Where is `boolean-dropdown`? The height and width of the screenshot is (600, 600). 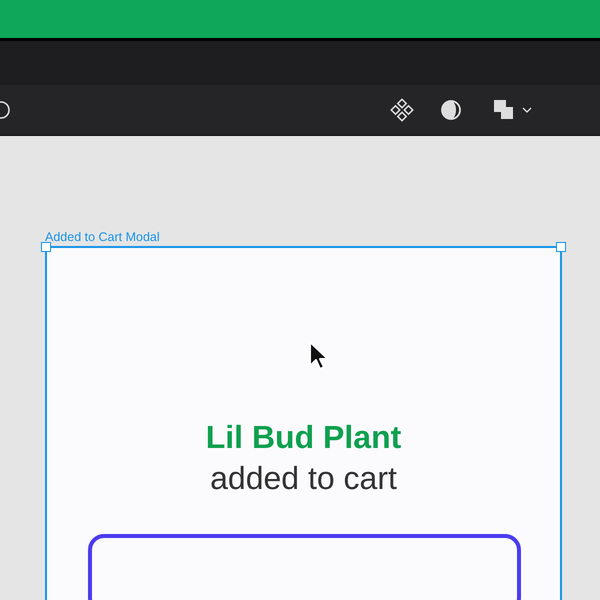 boolean-dropdown is located at coordinates (513, 110).